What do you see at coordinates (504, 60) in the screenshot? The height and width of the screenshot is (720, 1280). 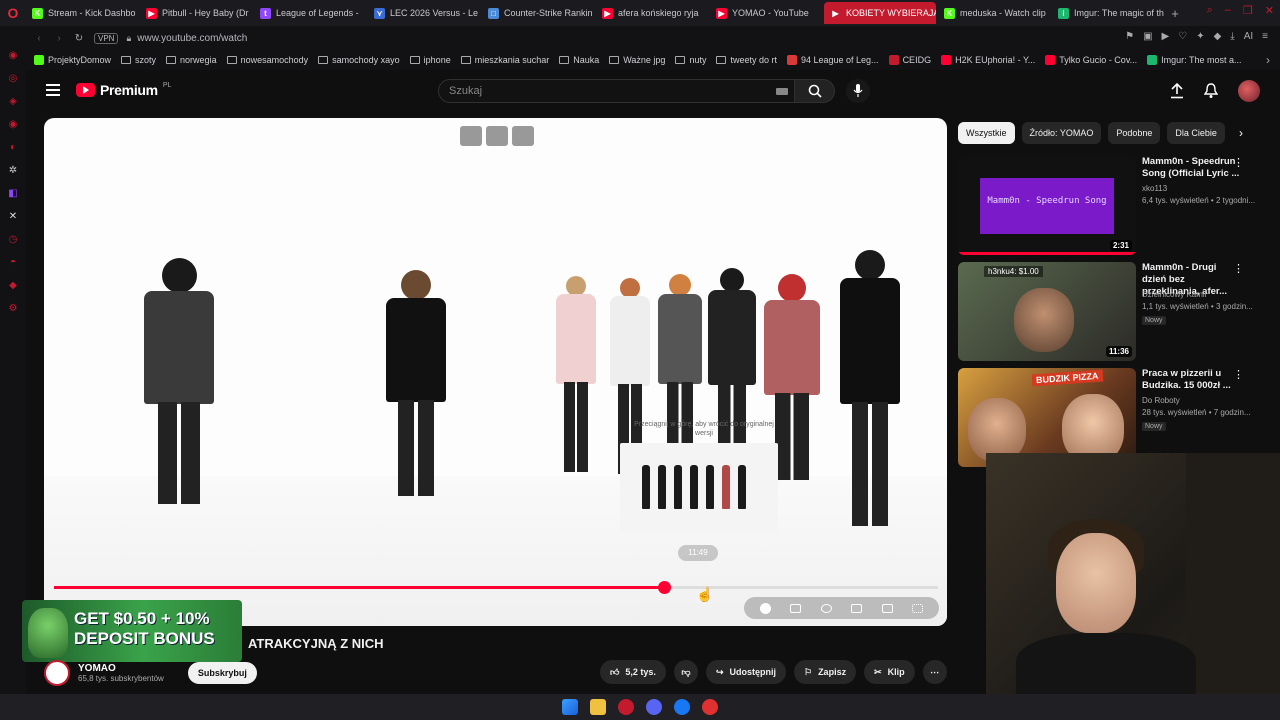 I see `bookmark-item: mieszkania suchar` at bounding box center [504, 60].